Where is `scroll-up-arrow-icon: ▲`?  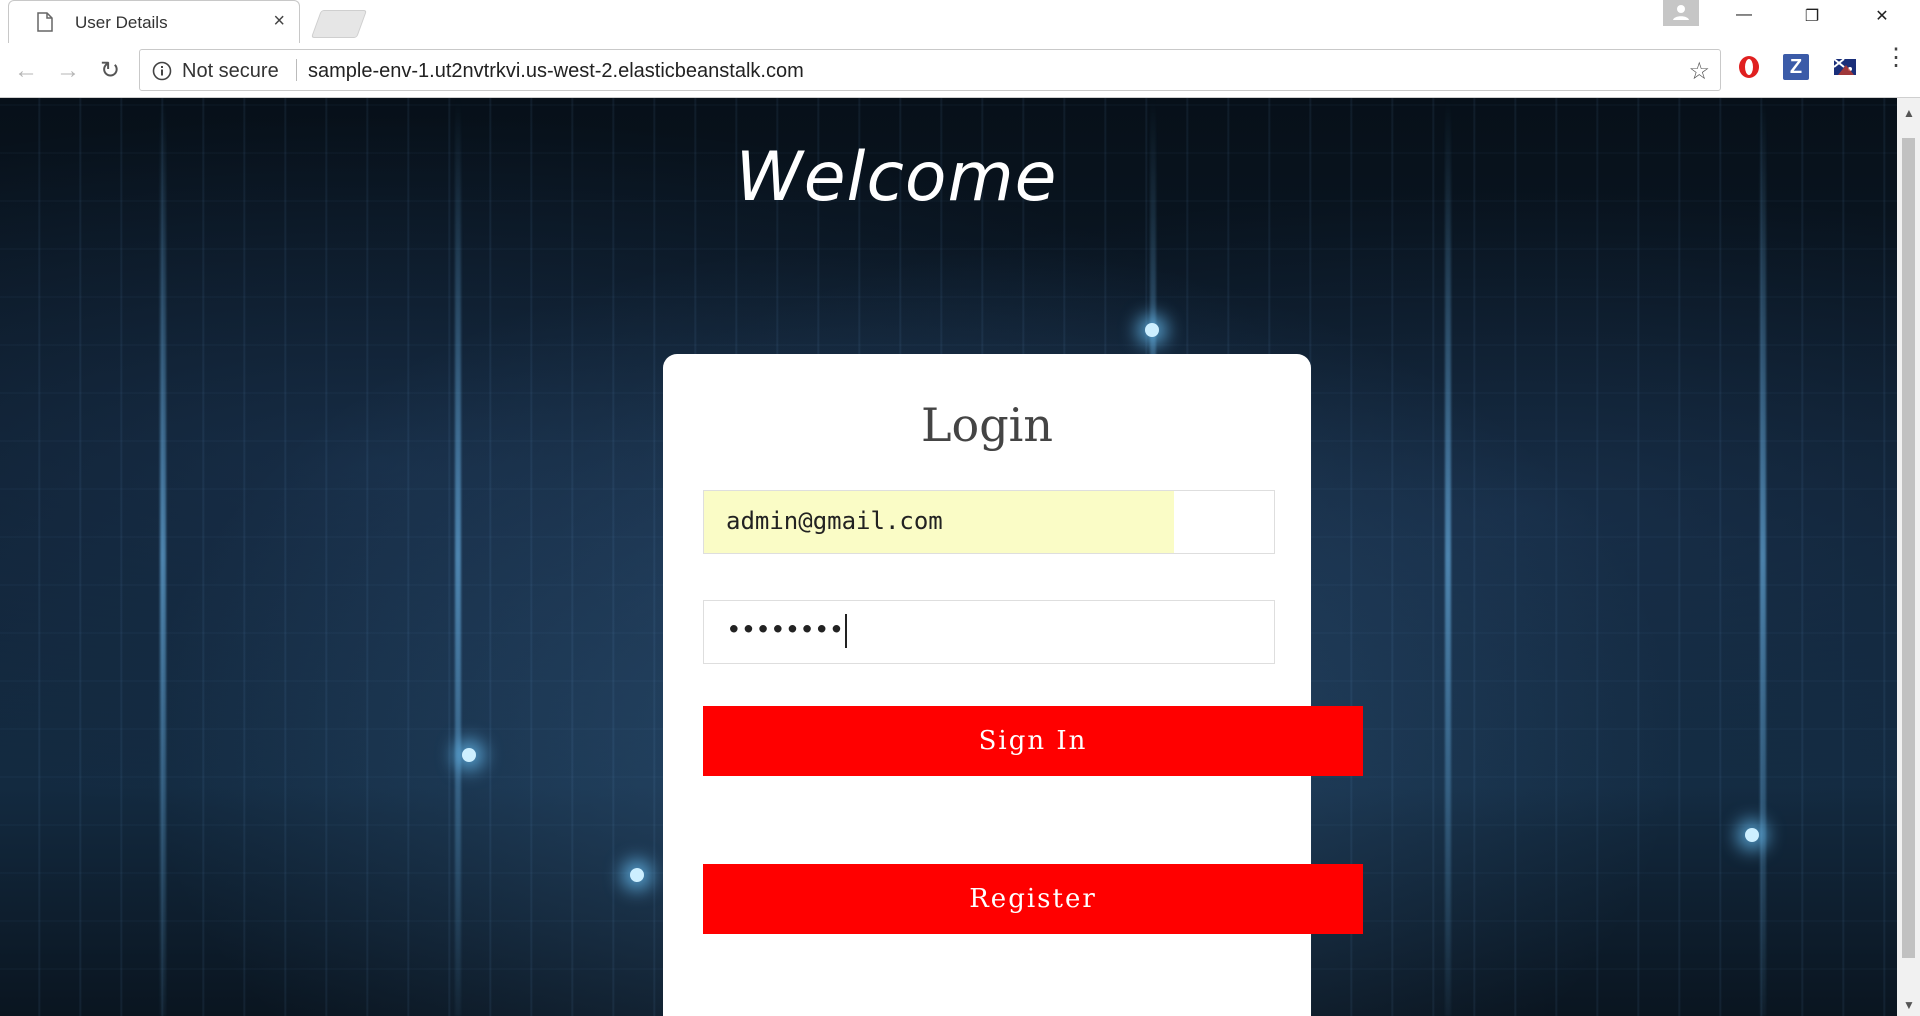 scroll-up-arrow-icon: ▲ is located at coordinates (1909, 113).